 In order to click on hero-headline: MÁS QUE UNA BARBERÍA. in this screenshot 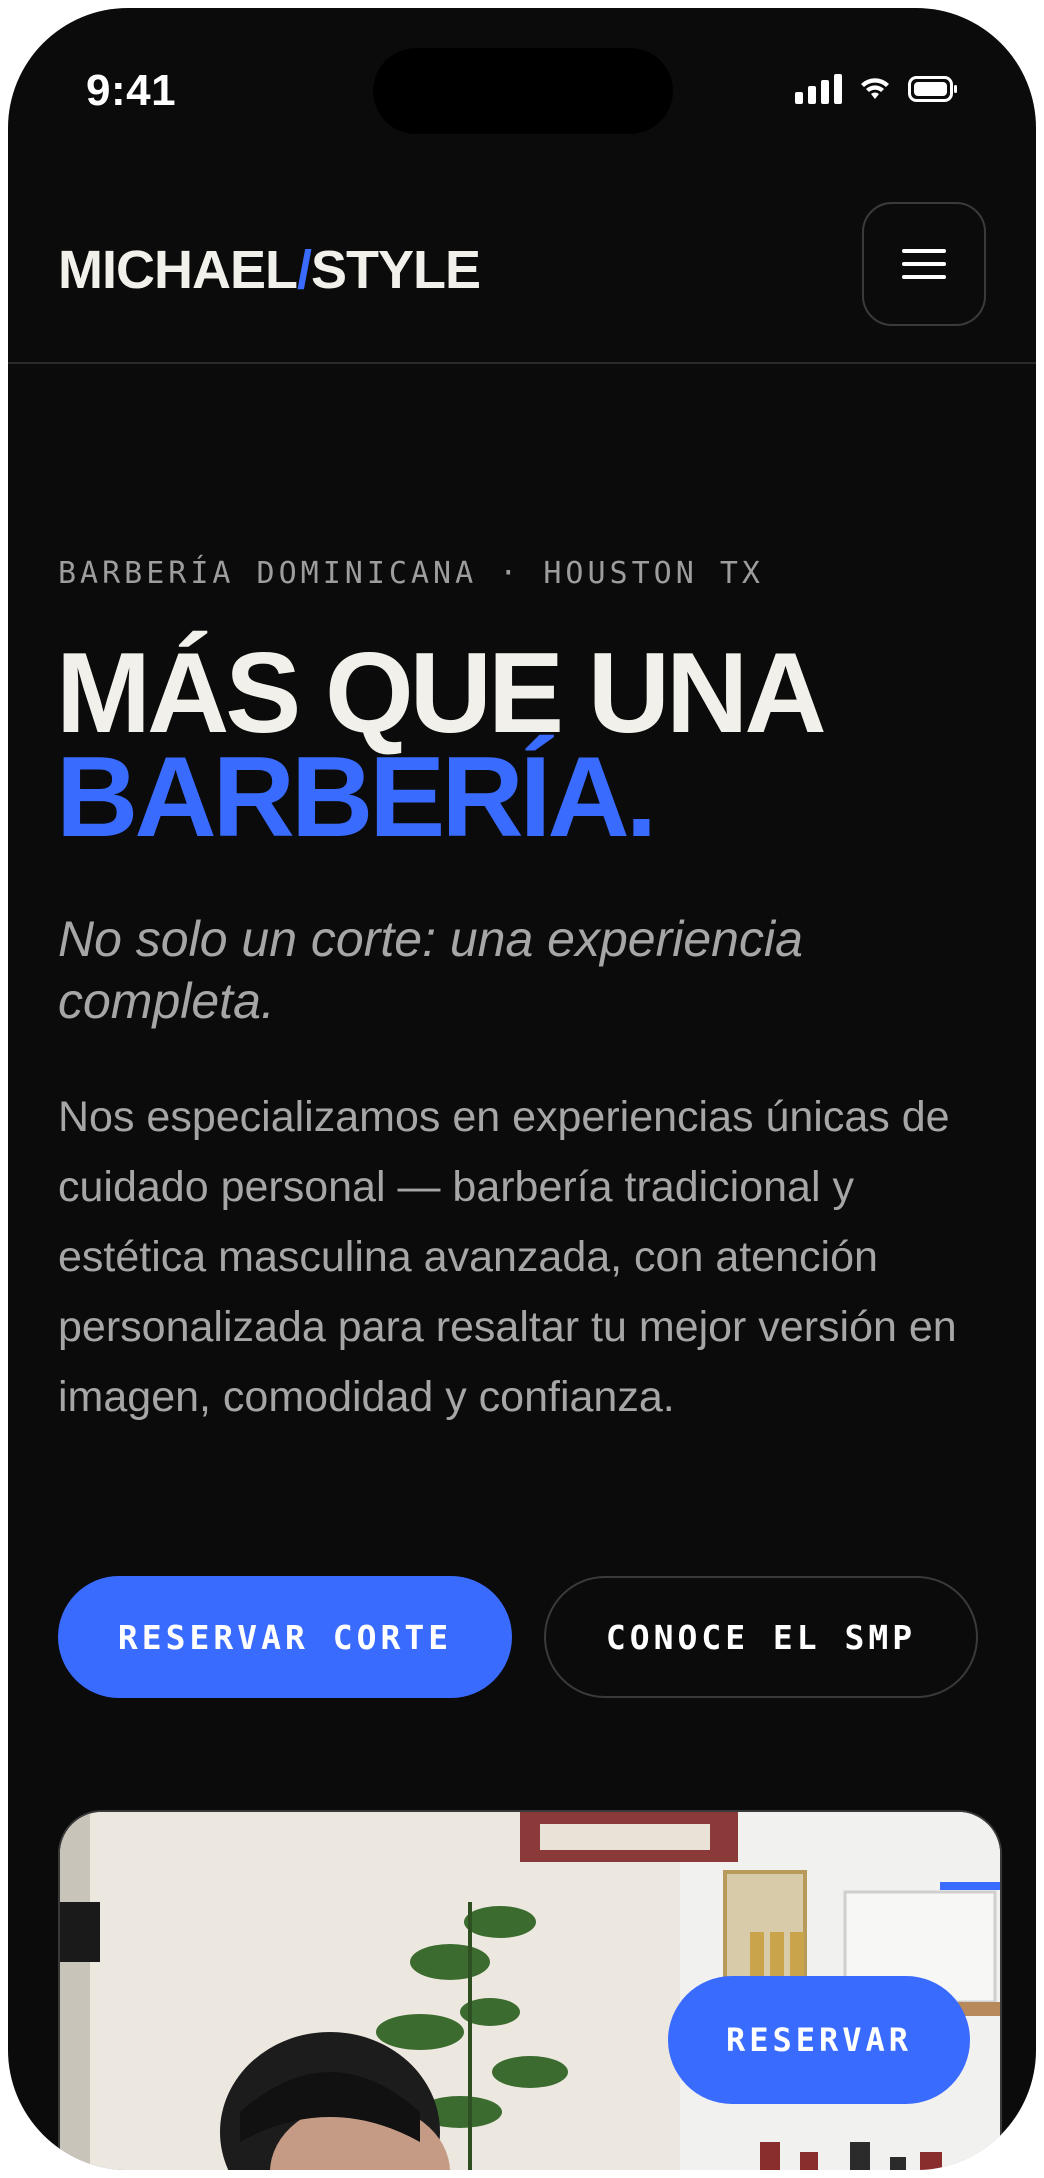, I will do `click(441, 745)`.